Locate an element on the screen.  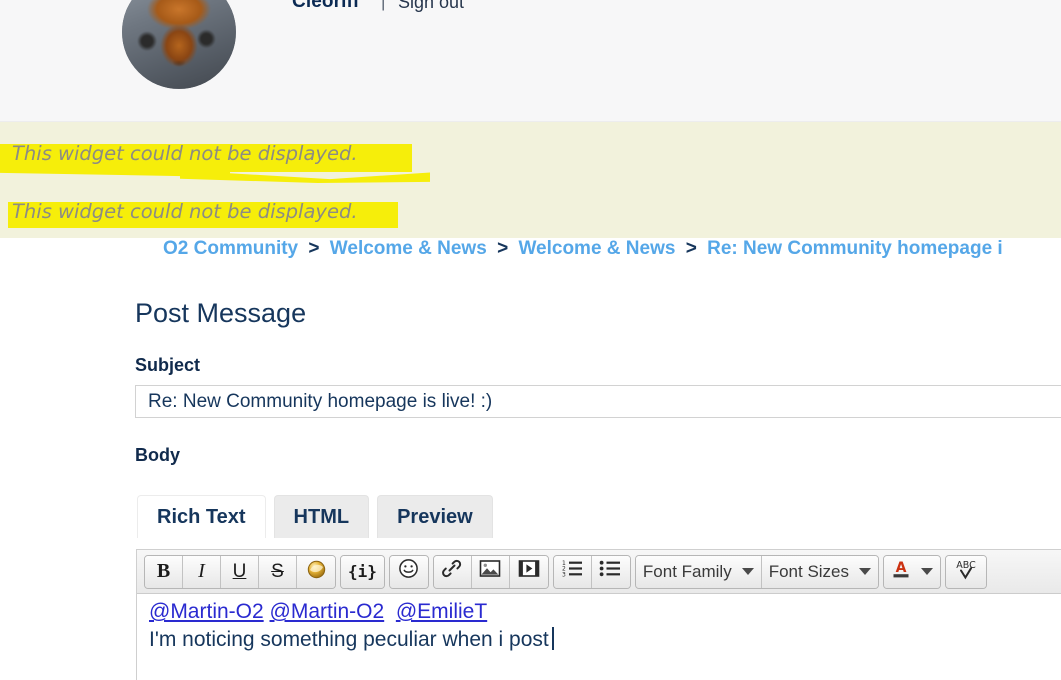
ordered-list-icon: 123 is located at coordinates (572, 571).